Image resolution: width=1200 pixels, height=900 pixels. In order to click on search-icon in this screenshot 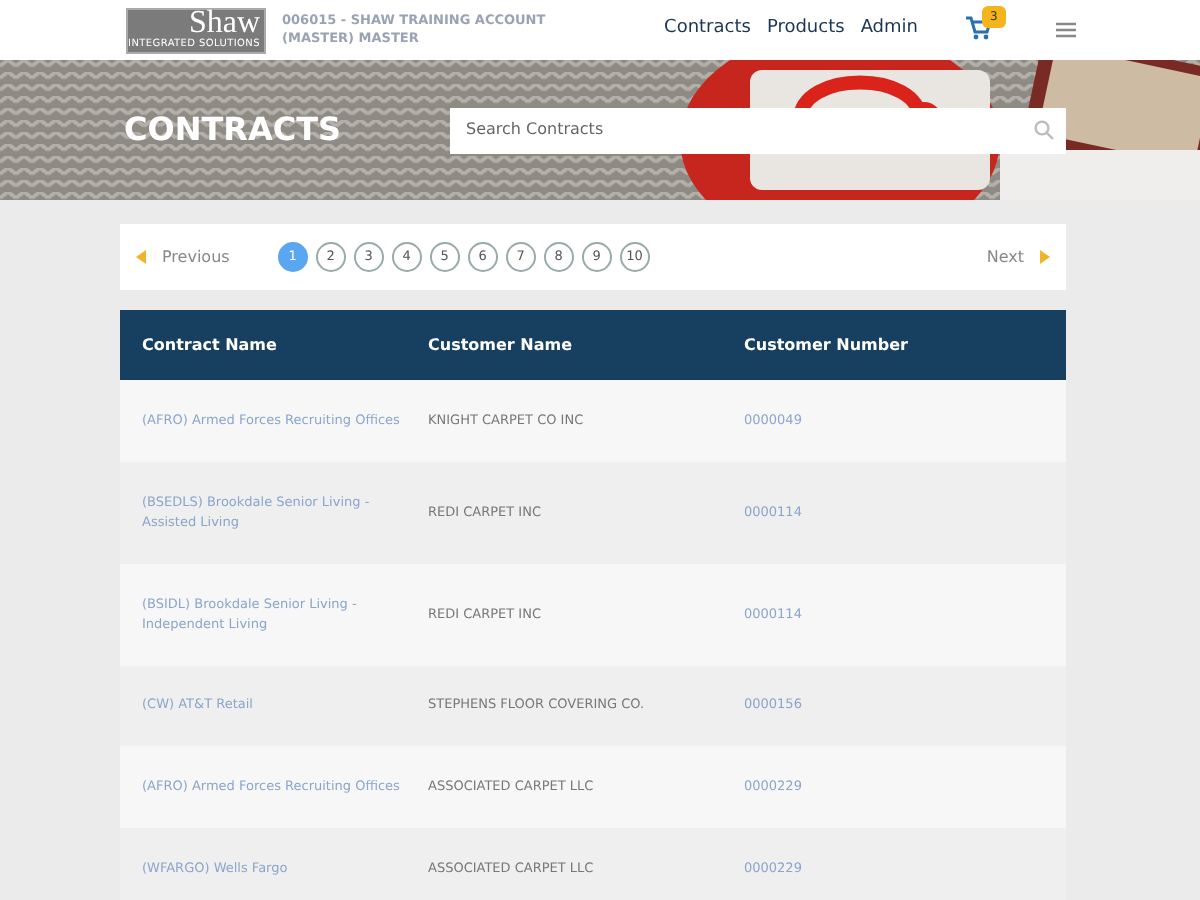, I will do `click(1044, 130)`.